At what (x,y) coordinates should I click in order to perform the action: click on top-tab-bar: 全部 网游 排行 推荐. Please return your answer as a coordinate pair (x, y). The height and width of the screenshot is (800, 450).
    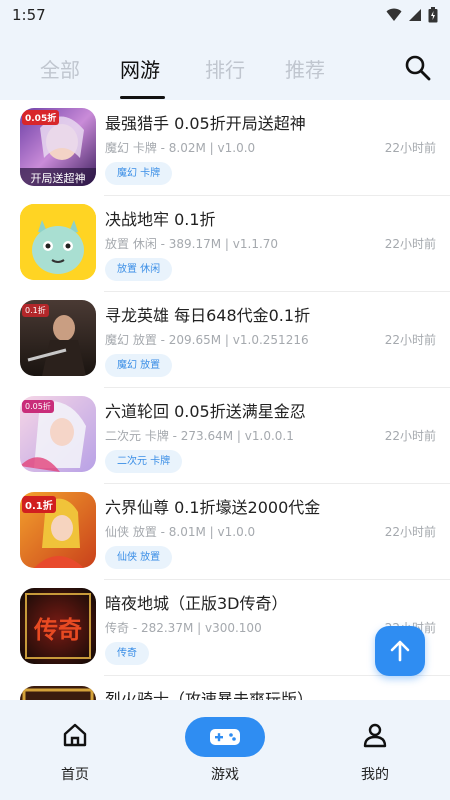
    Looking at the image, I should click on (225, 66).